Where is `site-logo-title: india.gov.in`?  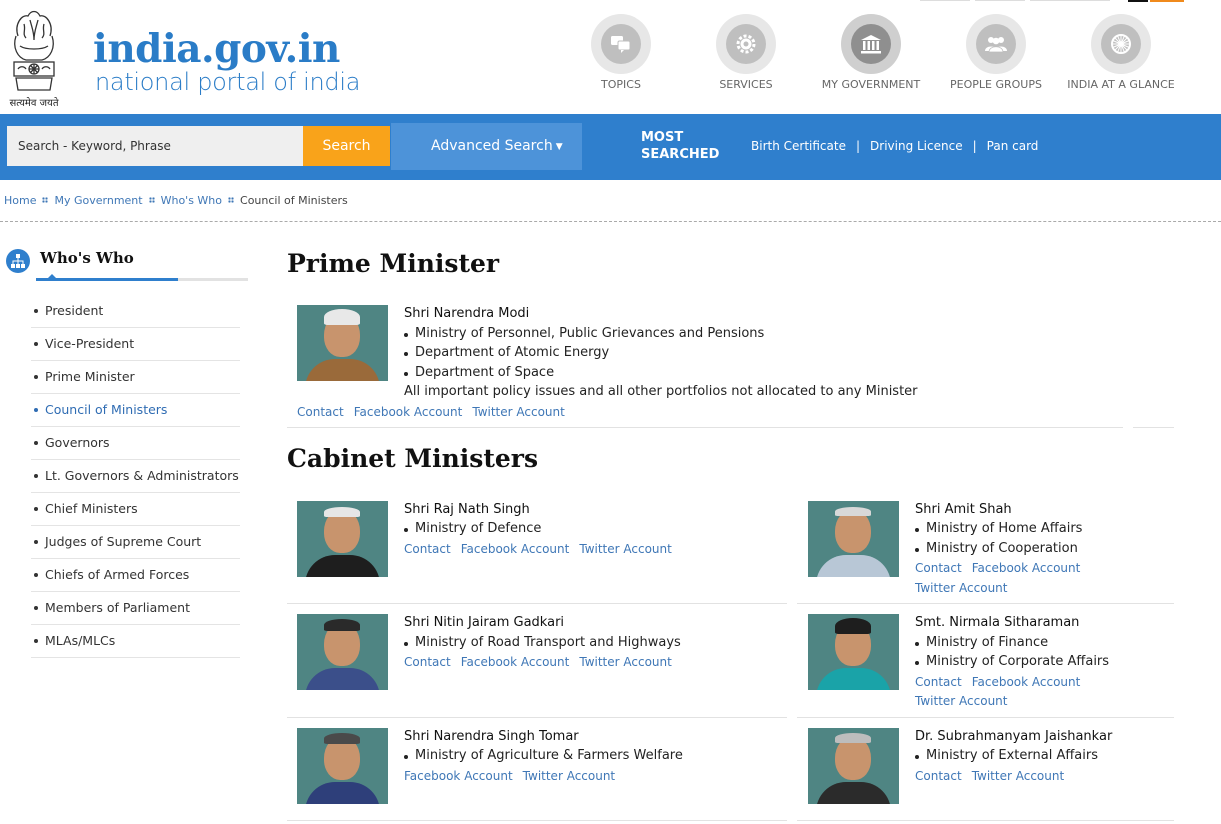
site-logo-title: india.gov.in is located at coordinates (216, 49).